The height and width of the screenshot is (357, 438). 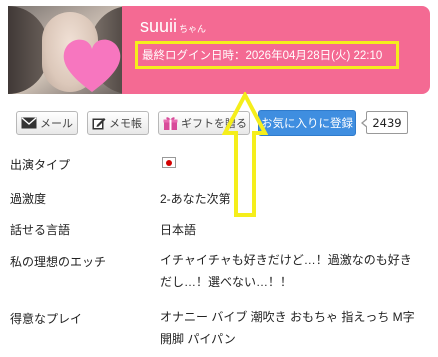 I want to click on detail-label-ideal: 私の理想のエッチ, so click(x=58, y=262).